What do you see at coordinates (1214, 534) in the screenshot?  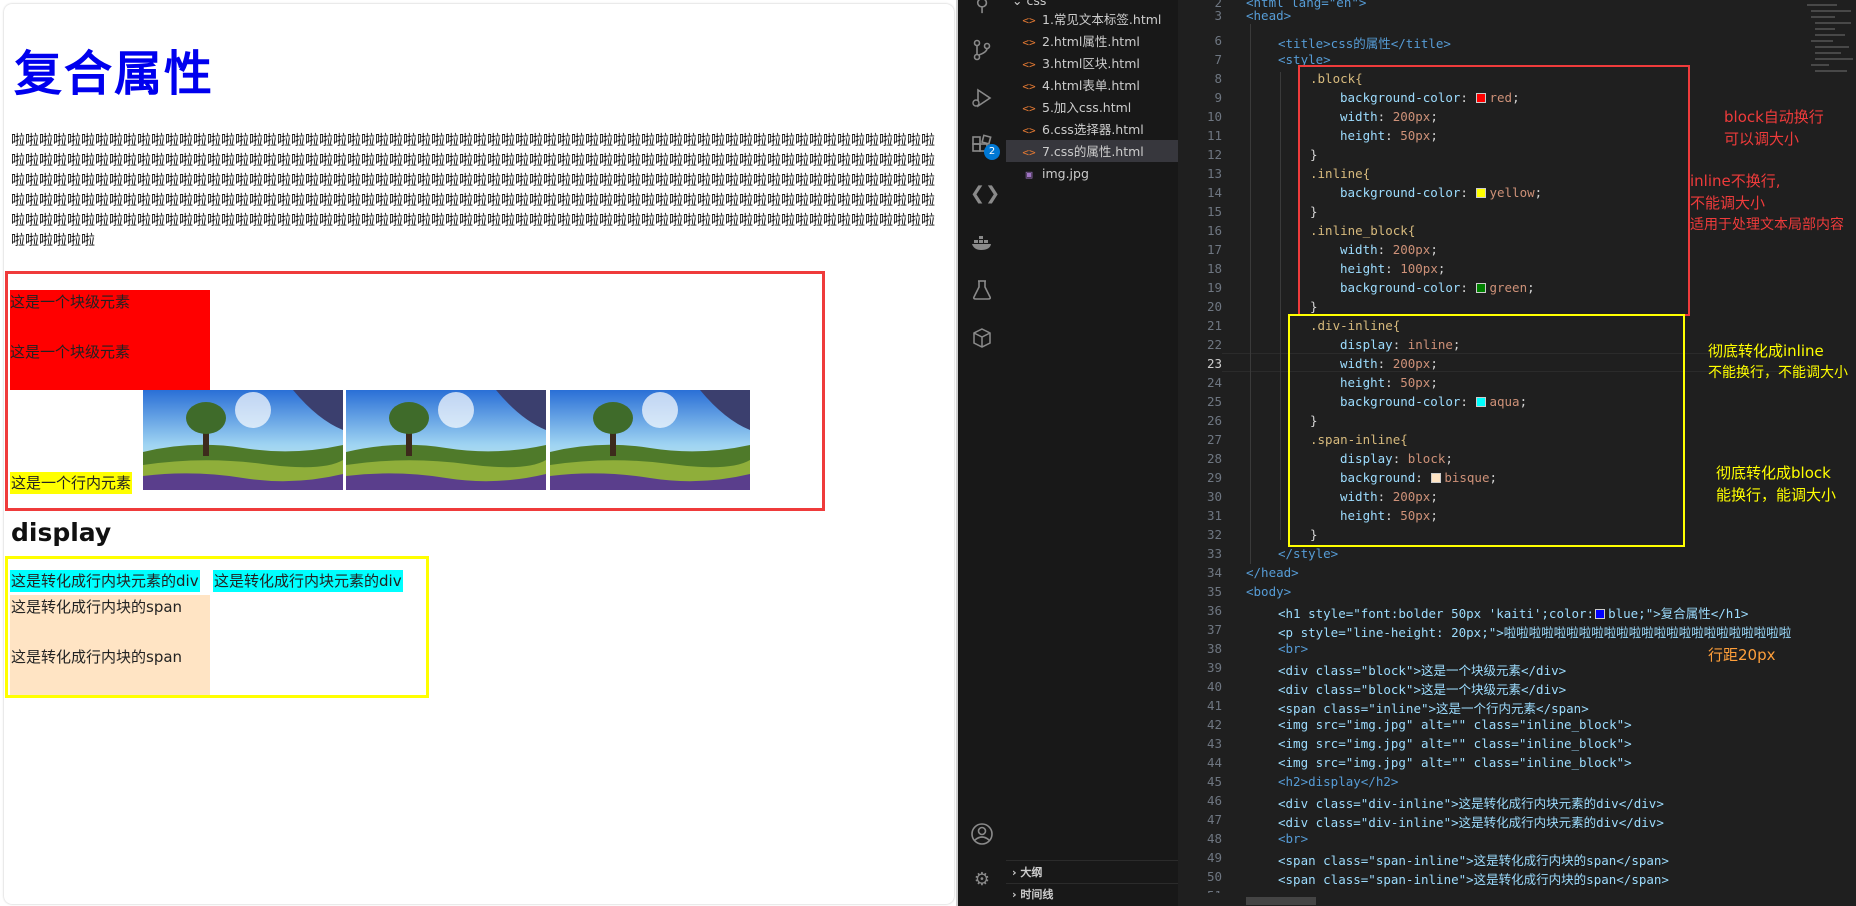 I see `line-number: 32` at bounding box center [1214, 534].